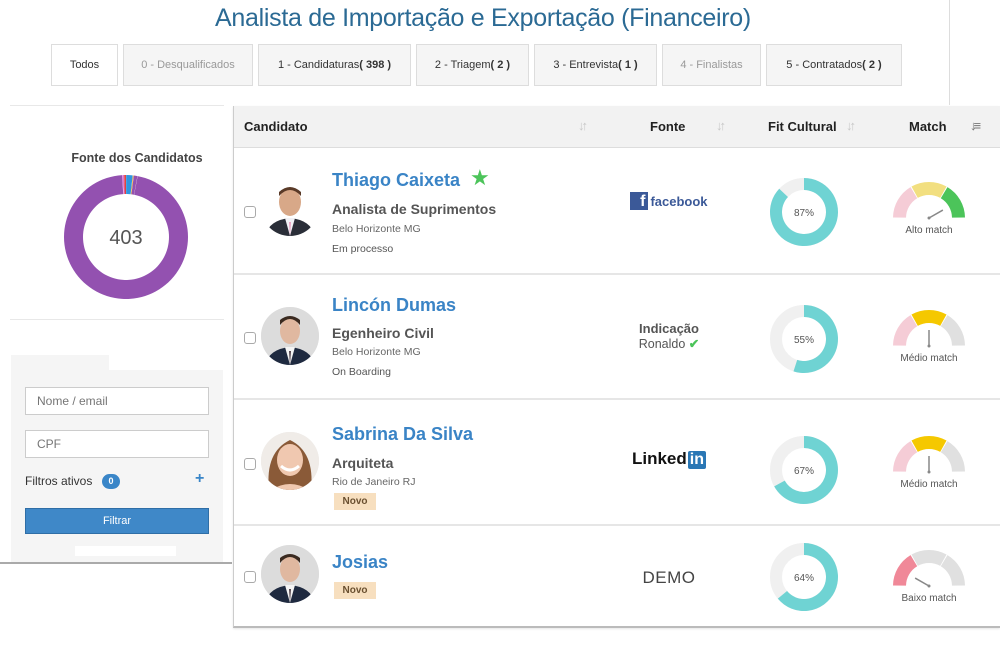 The width and height of the screenshot is (1000, 650). What do you see at coordinates (276, 126) in the screenshot?
I see `column-candidato: Candidato` at bounding box center [276, 126].